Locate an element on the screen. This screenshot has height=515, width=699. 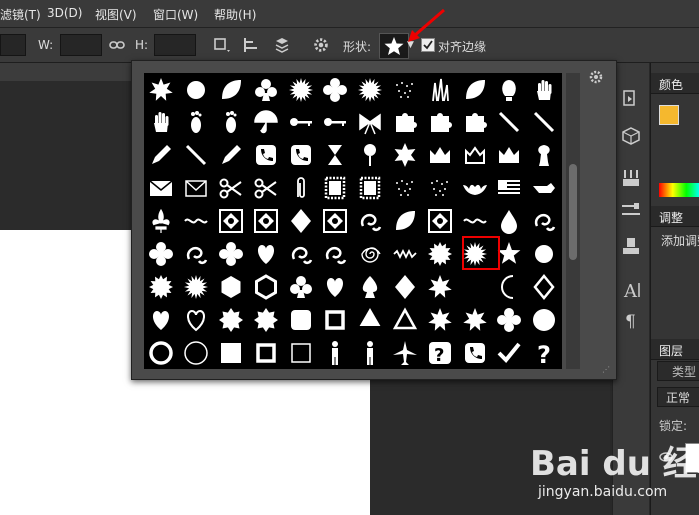
menu-3d: 3D(D) is located at coordinates (64, 13).